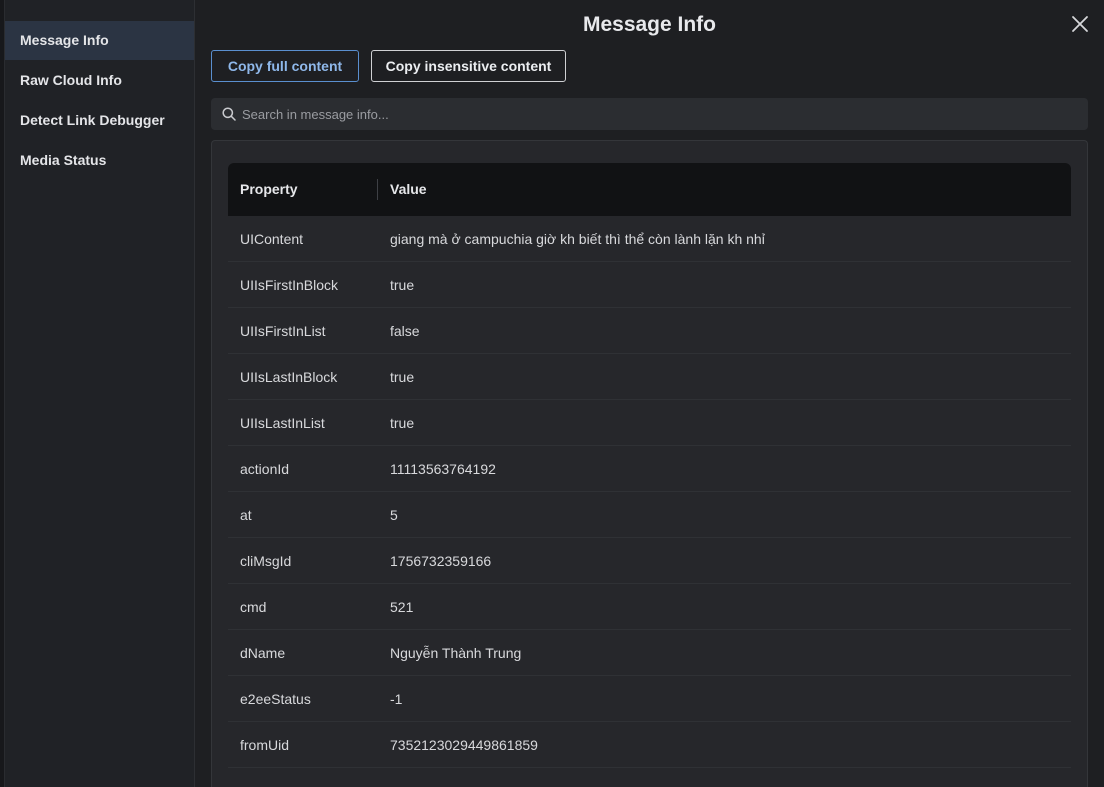  Describe the element at coordinates (289, 377) in the screenshot. I see `cell-property: UIIsLastInBlock` at that location.